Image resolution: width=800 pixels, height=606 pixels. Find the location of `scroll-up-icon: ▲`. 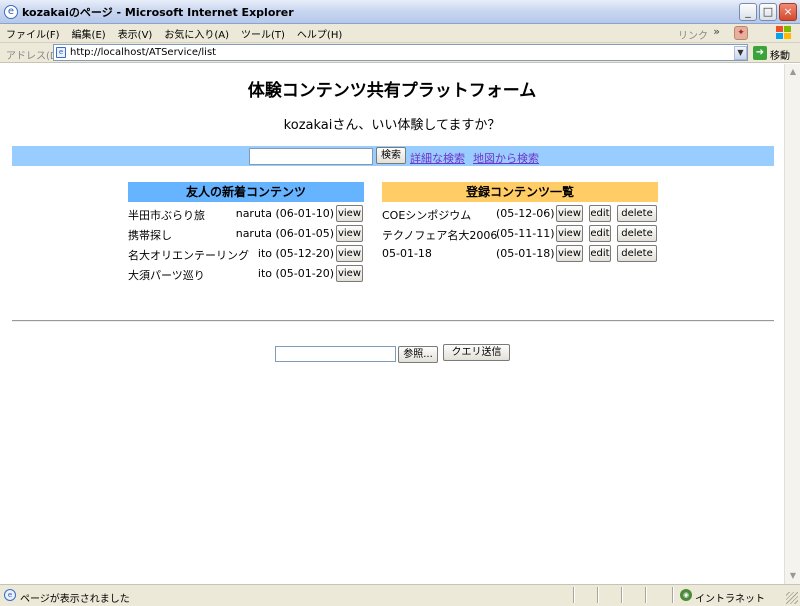

scroll-up-icon: ▲ is located at coordinates (793, 72).